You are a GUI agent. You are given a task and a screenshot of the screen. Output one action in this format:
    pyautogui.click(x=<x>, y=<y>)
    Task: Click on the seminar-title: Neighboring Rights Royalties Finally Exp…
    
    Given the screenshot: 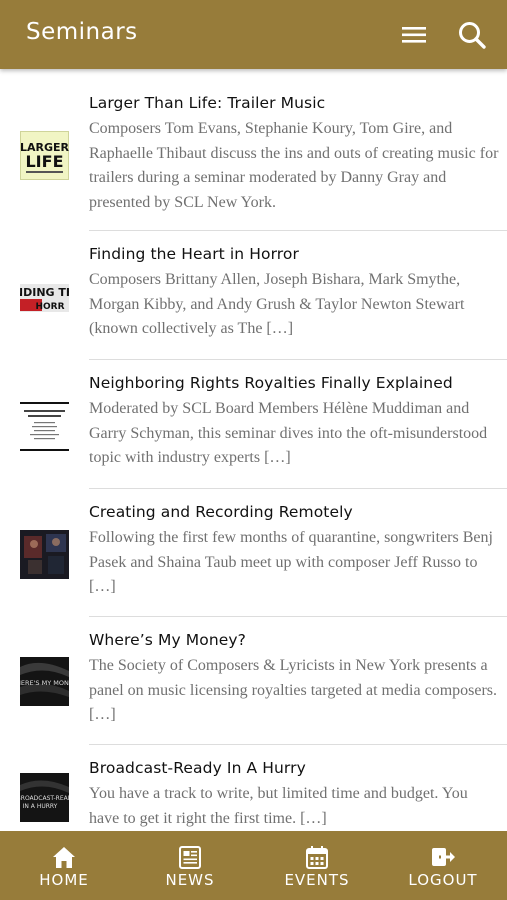 What is the action you would take?
    pyautogui.click(x=294, y=383)
    